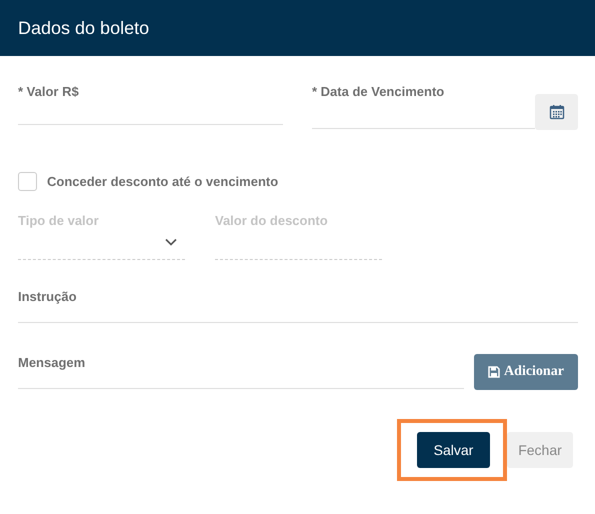 Image resolution: width=595 pixels, height=514 pixels. What do you see at coordinates (272, 221) in the screenshot?
I see `field-label: Valor do desconto` at bounding box center [272, 221].